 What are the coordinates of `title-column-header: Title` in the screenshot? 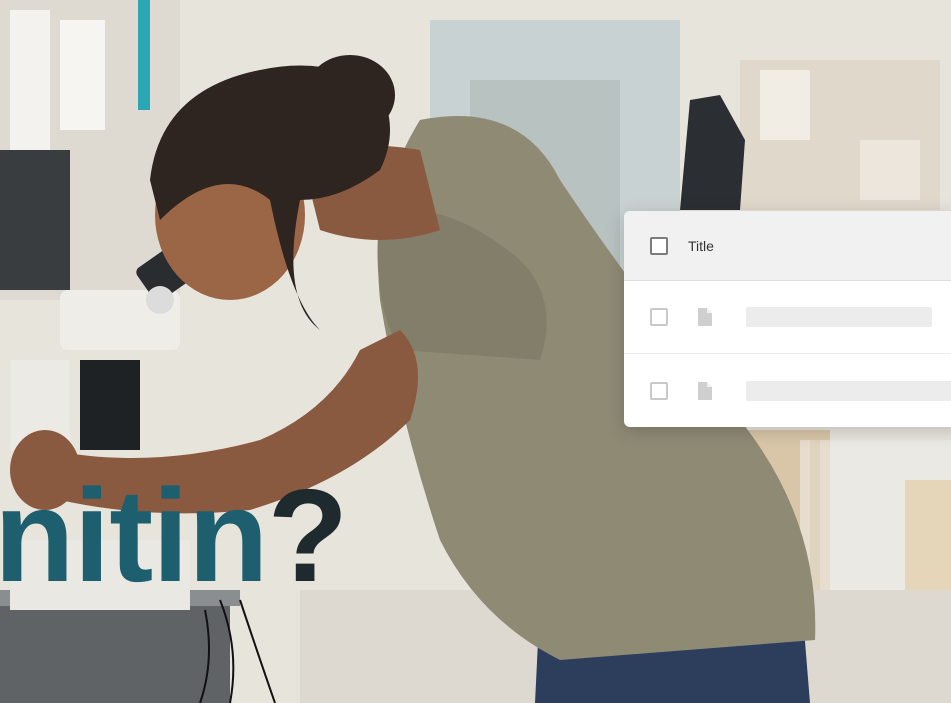 It's located at (701, 246).